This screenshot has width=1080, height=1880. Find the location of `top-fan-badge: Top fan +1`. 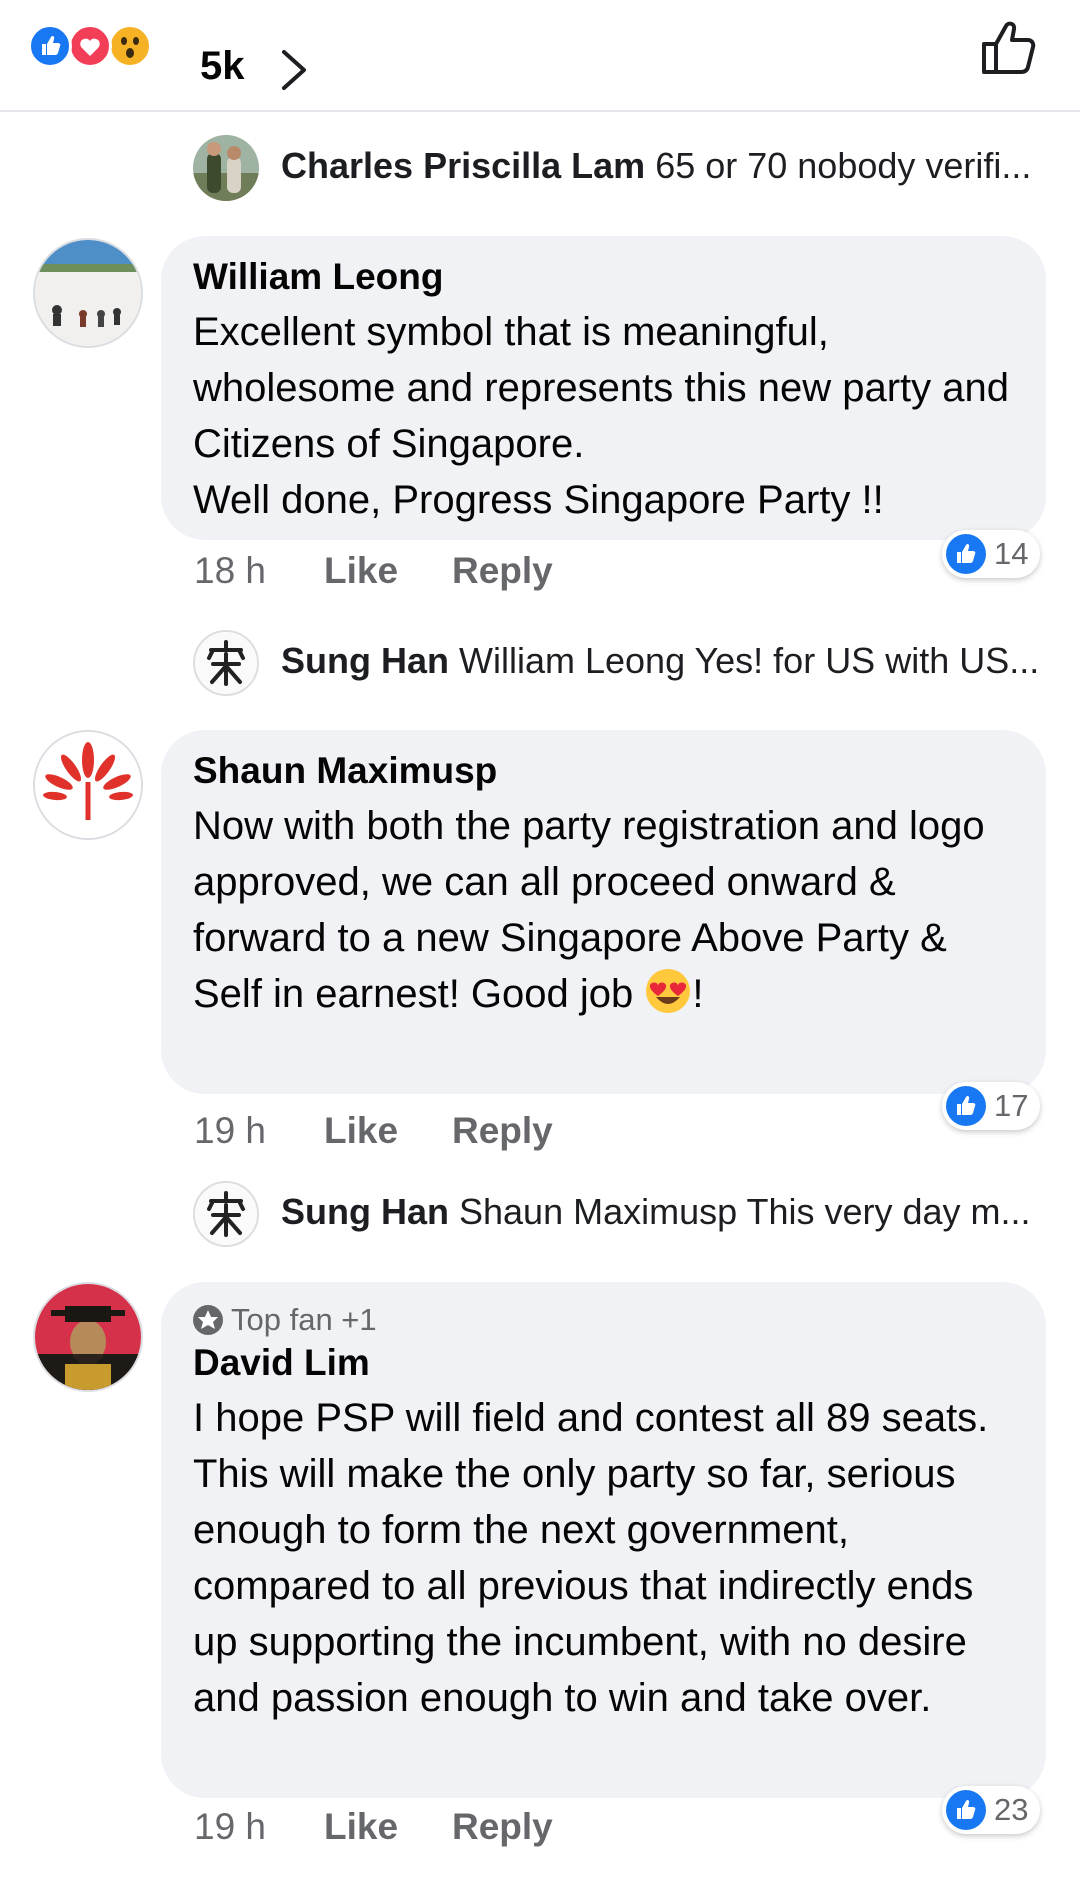

top-fan-badge: Top fan +1 is located at coordinates (603, 1320).